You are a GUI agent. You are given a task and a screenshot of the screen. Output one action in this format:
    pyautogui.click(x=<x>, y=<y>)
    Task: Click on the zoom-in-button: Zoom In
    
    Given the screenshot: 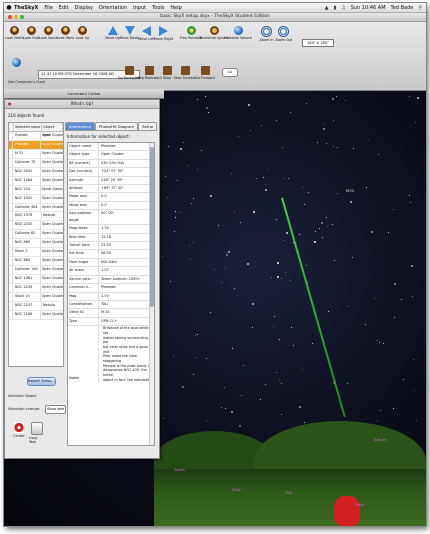 What is the action you would take?
    pyautogui.click(x=266, y=34)
    